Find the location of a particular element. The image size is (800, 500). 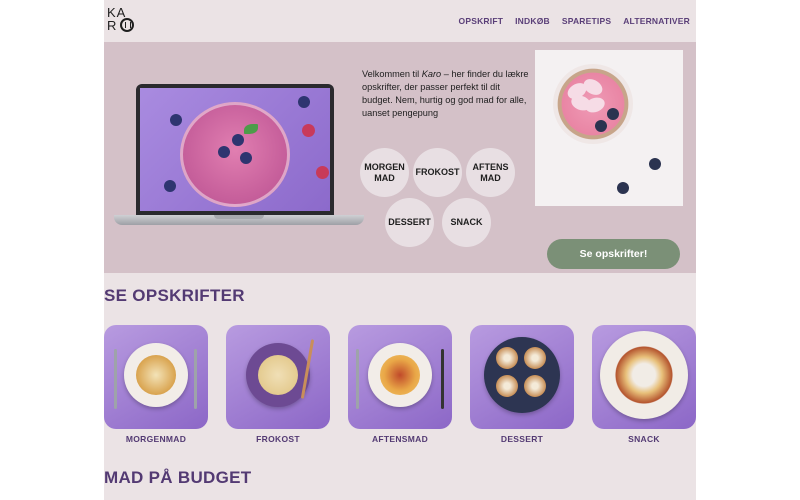

recipe-card-morgenmad: MORGENMAD is located at coordinates (156, 384).